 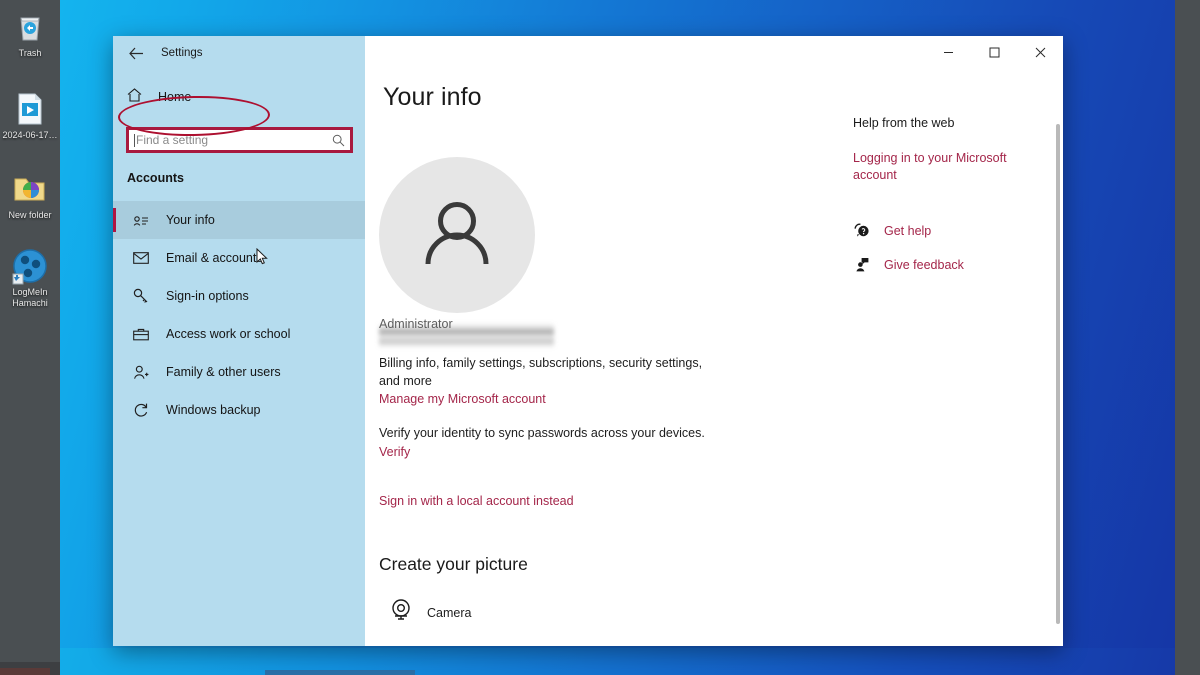 I want to click on account-role: Administrator, so click(x=416, y=324).